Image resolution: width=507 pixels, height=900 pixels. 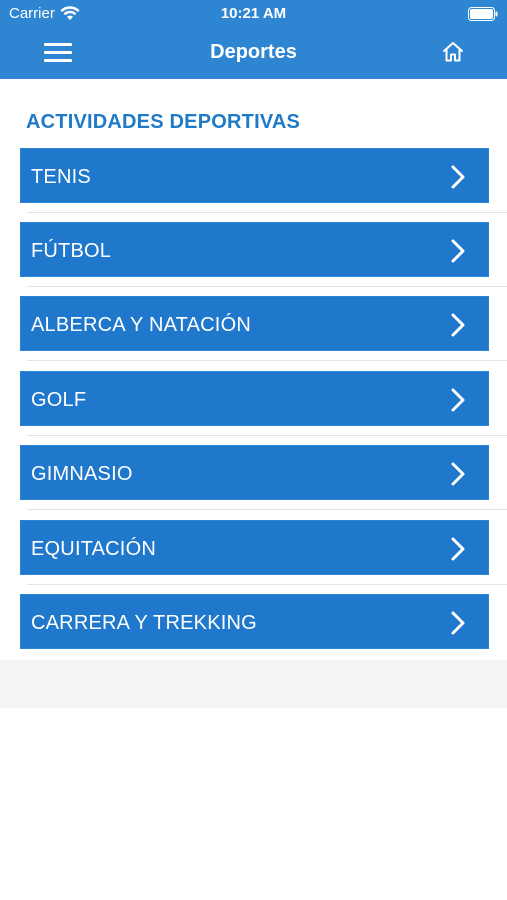 What do you see at coordinates (144, 623) in the screenshot?
I see `list-item-label: CARRERA Y TREKKING` at bounding box center [144, 623].